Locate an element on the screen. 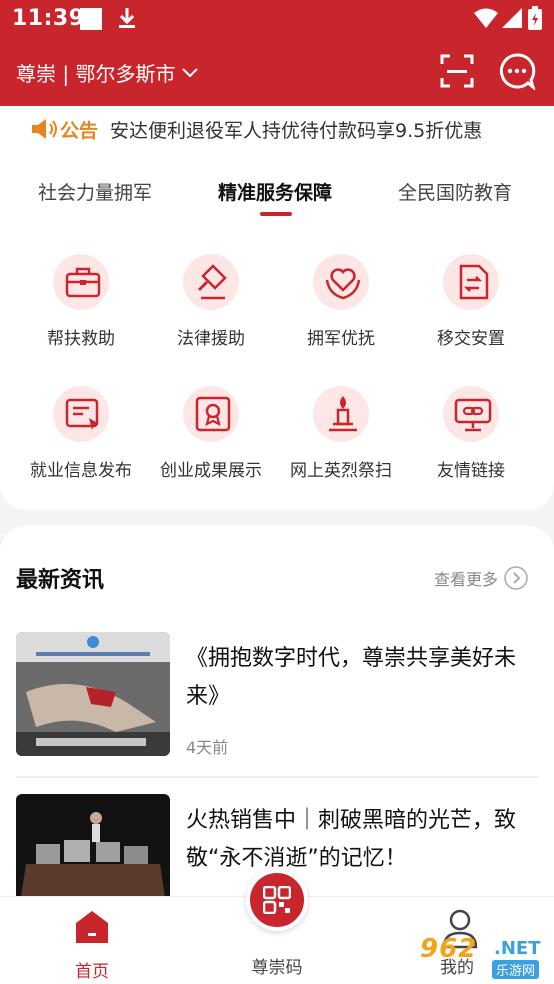 This screenshot has width=554, height=984. nav-honor-code-label: 尊崇码 is located at coordinates (277, 965).